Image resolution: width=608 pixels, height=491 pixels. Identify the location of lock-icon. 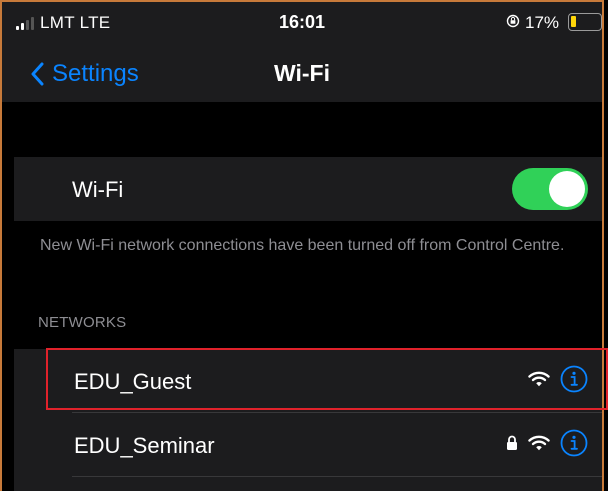
(512, 442).